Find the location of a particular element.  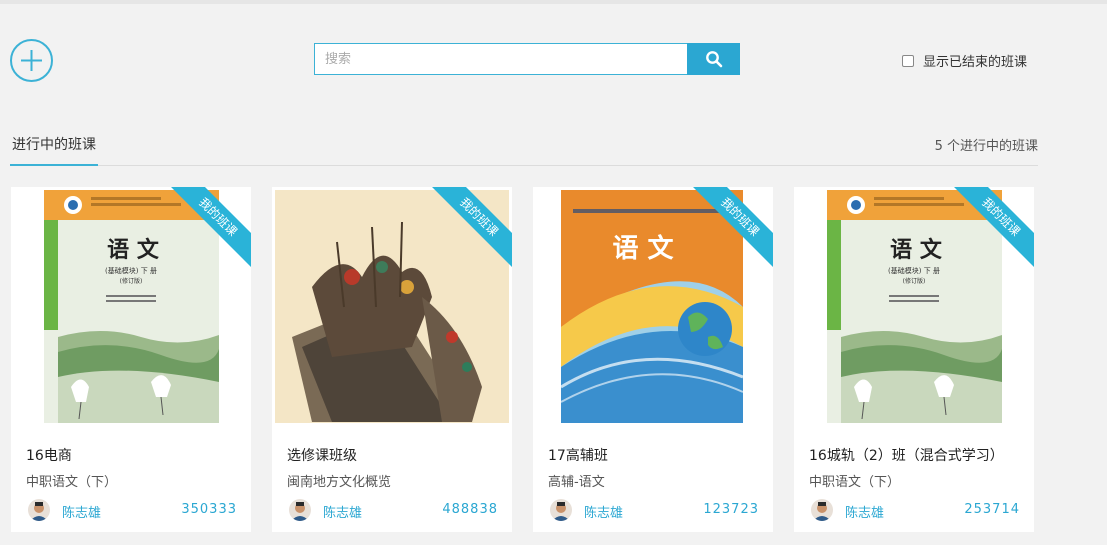

show-ended-label: 显示已结束的班课 is located at coordinates (975, 62).